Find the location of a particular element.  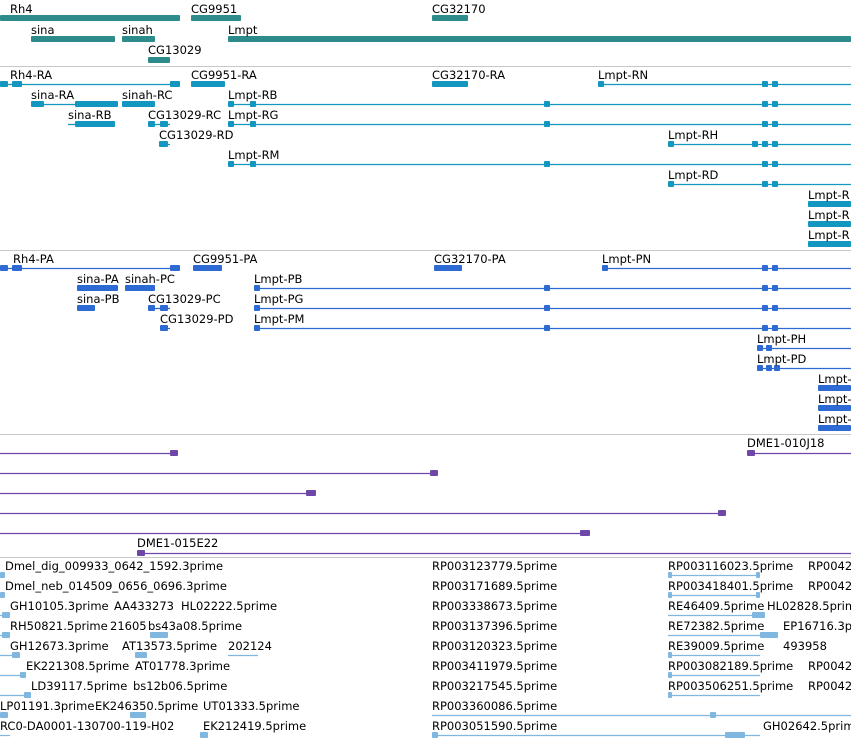

feature-label: Lmpt-RB is located at coordinates (252, 95).